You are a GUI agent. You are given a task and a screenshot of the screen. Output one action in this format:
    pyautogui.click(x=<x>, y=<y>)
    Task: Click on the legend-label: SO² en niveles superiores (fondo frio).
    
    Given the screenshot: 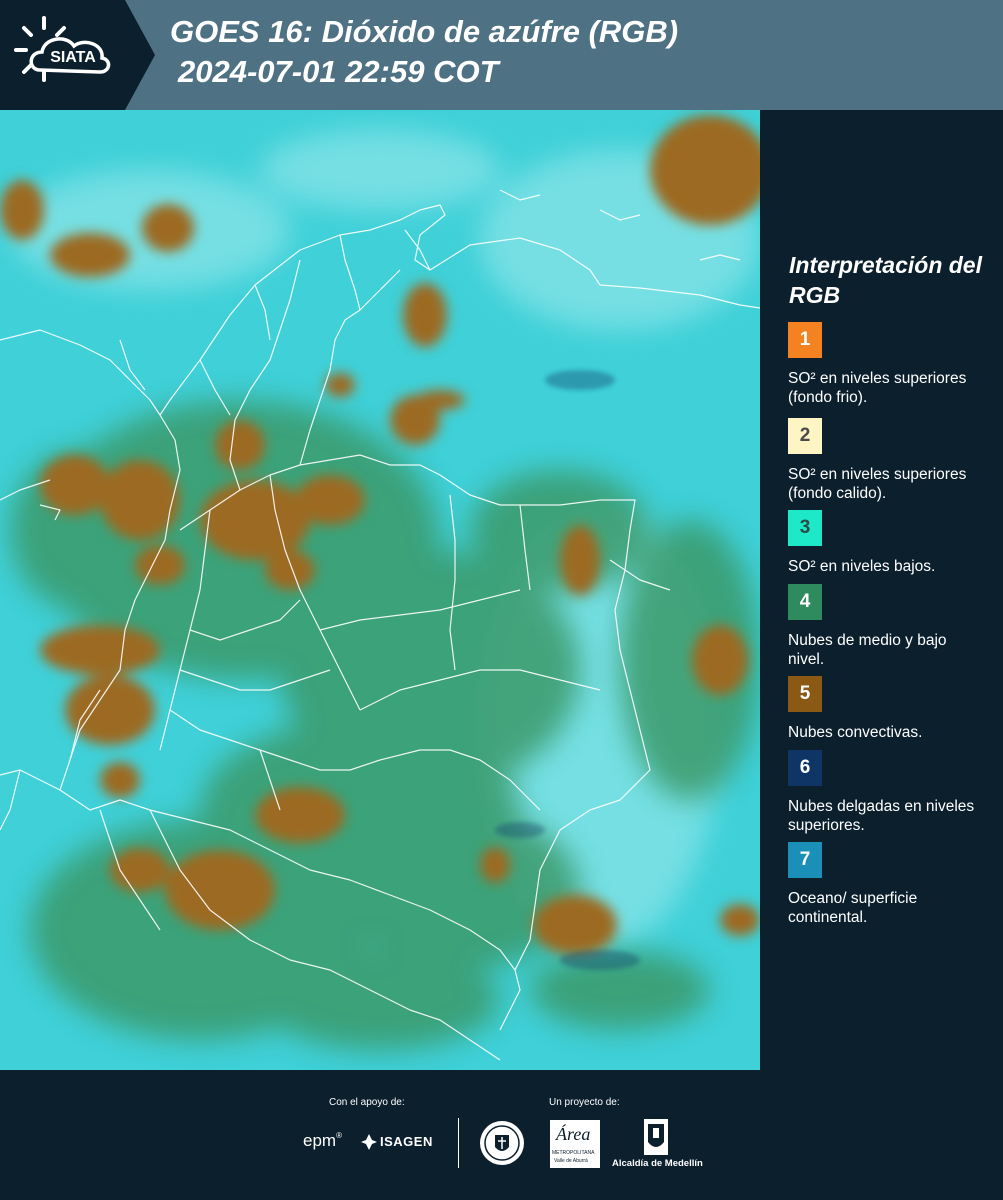 What is the action you would take?
    pyautogui.click(x=877, y=388)
    